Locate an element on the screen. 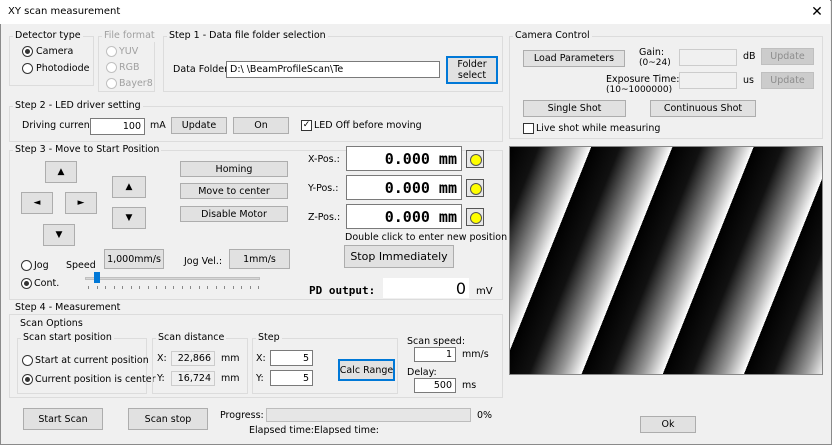 Image resolution: width=832 pixels, height=445 pixels. gain-input is located at coordinates (708, 57).